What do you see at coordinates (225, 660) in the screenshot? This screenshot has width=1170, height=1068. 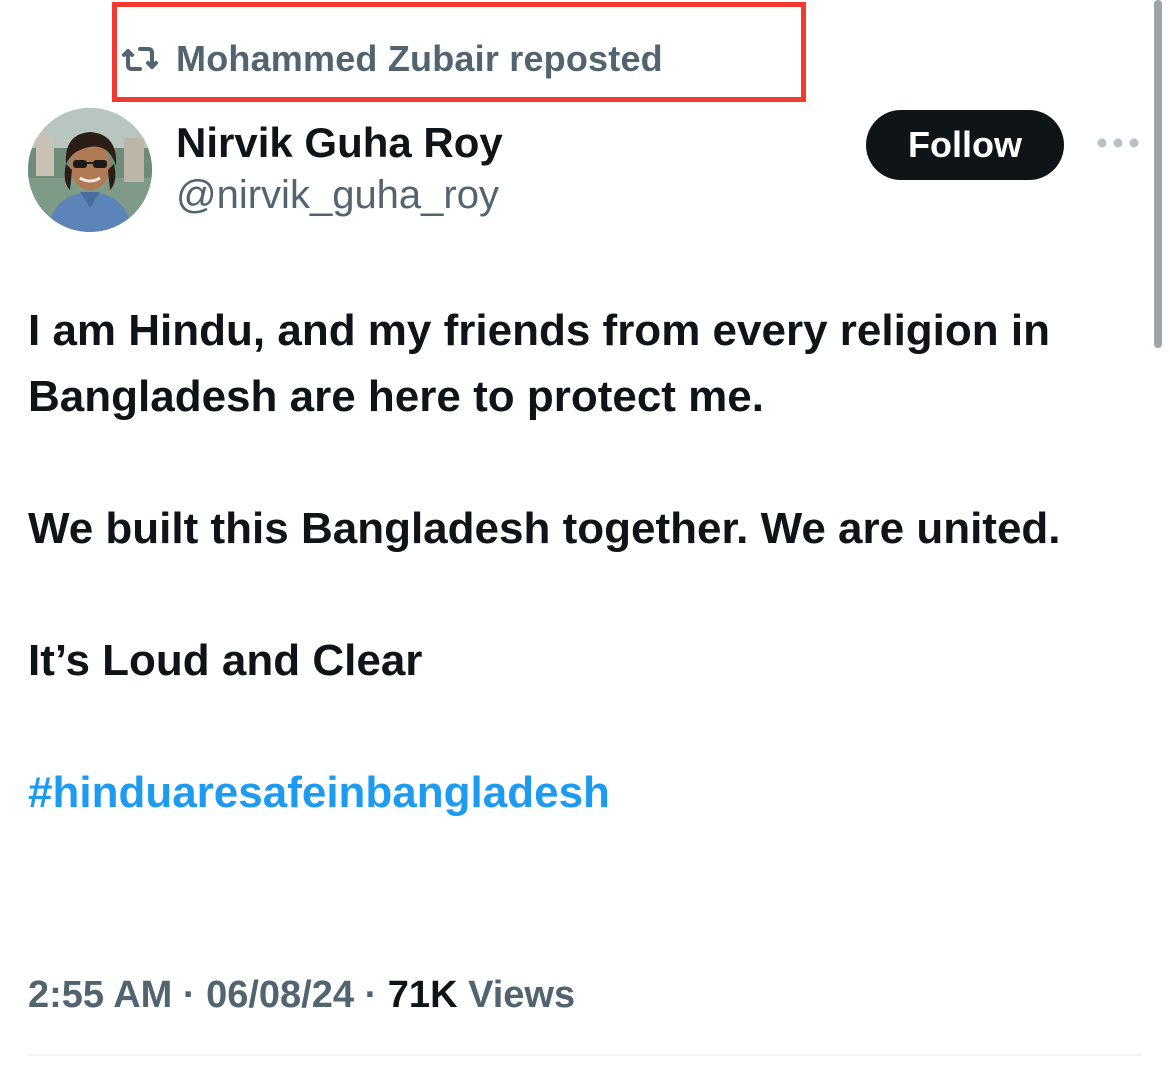 I see `post-paragraph: It’s Loud and Clear` at bounding box center [225, 660].